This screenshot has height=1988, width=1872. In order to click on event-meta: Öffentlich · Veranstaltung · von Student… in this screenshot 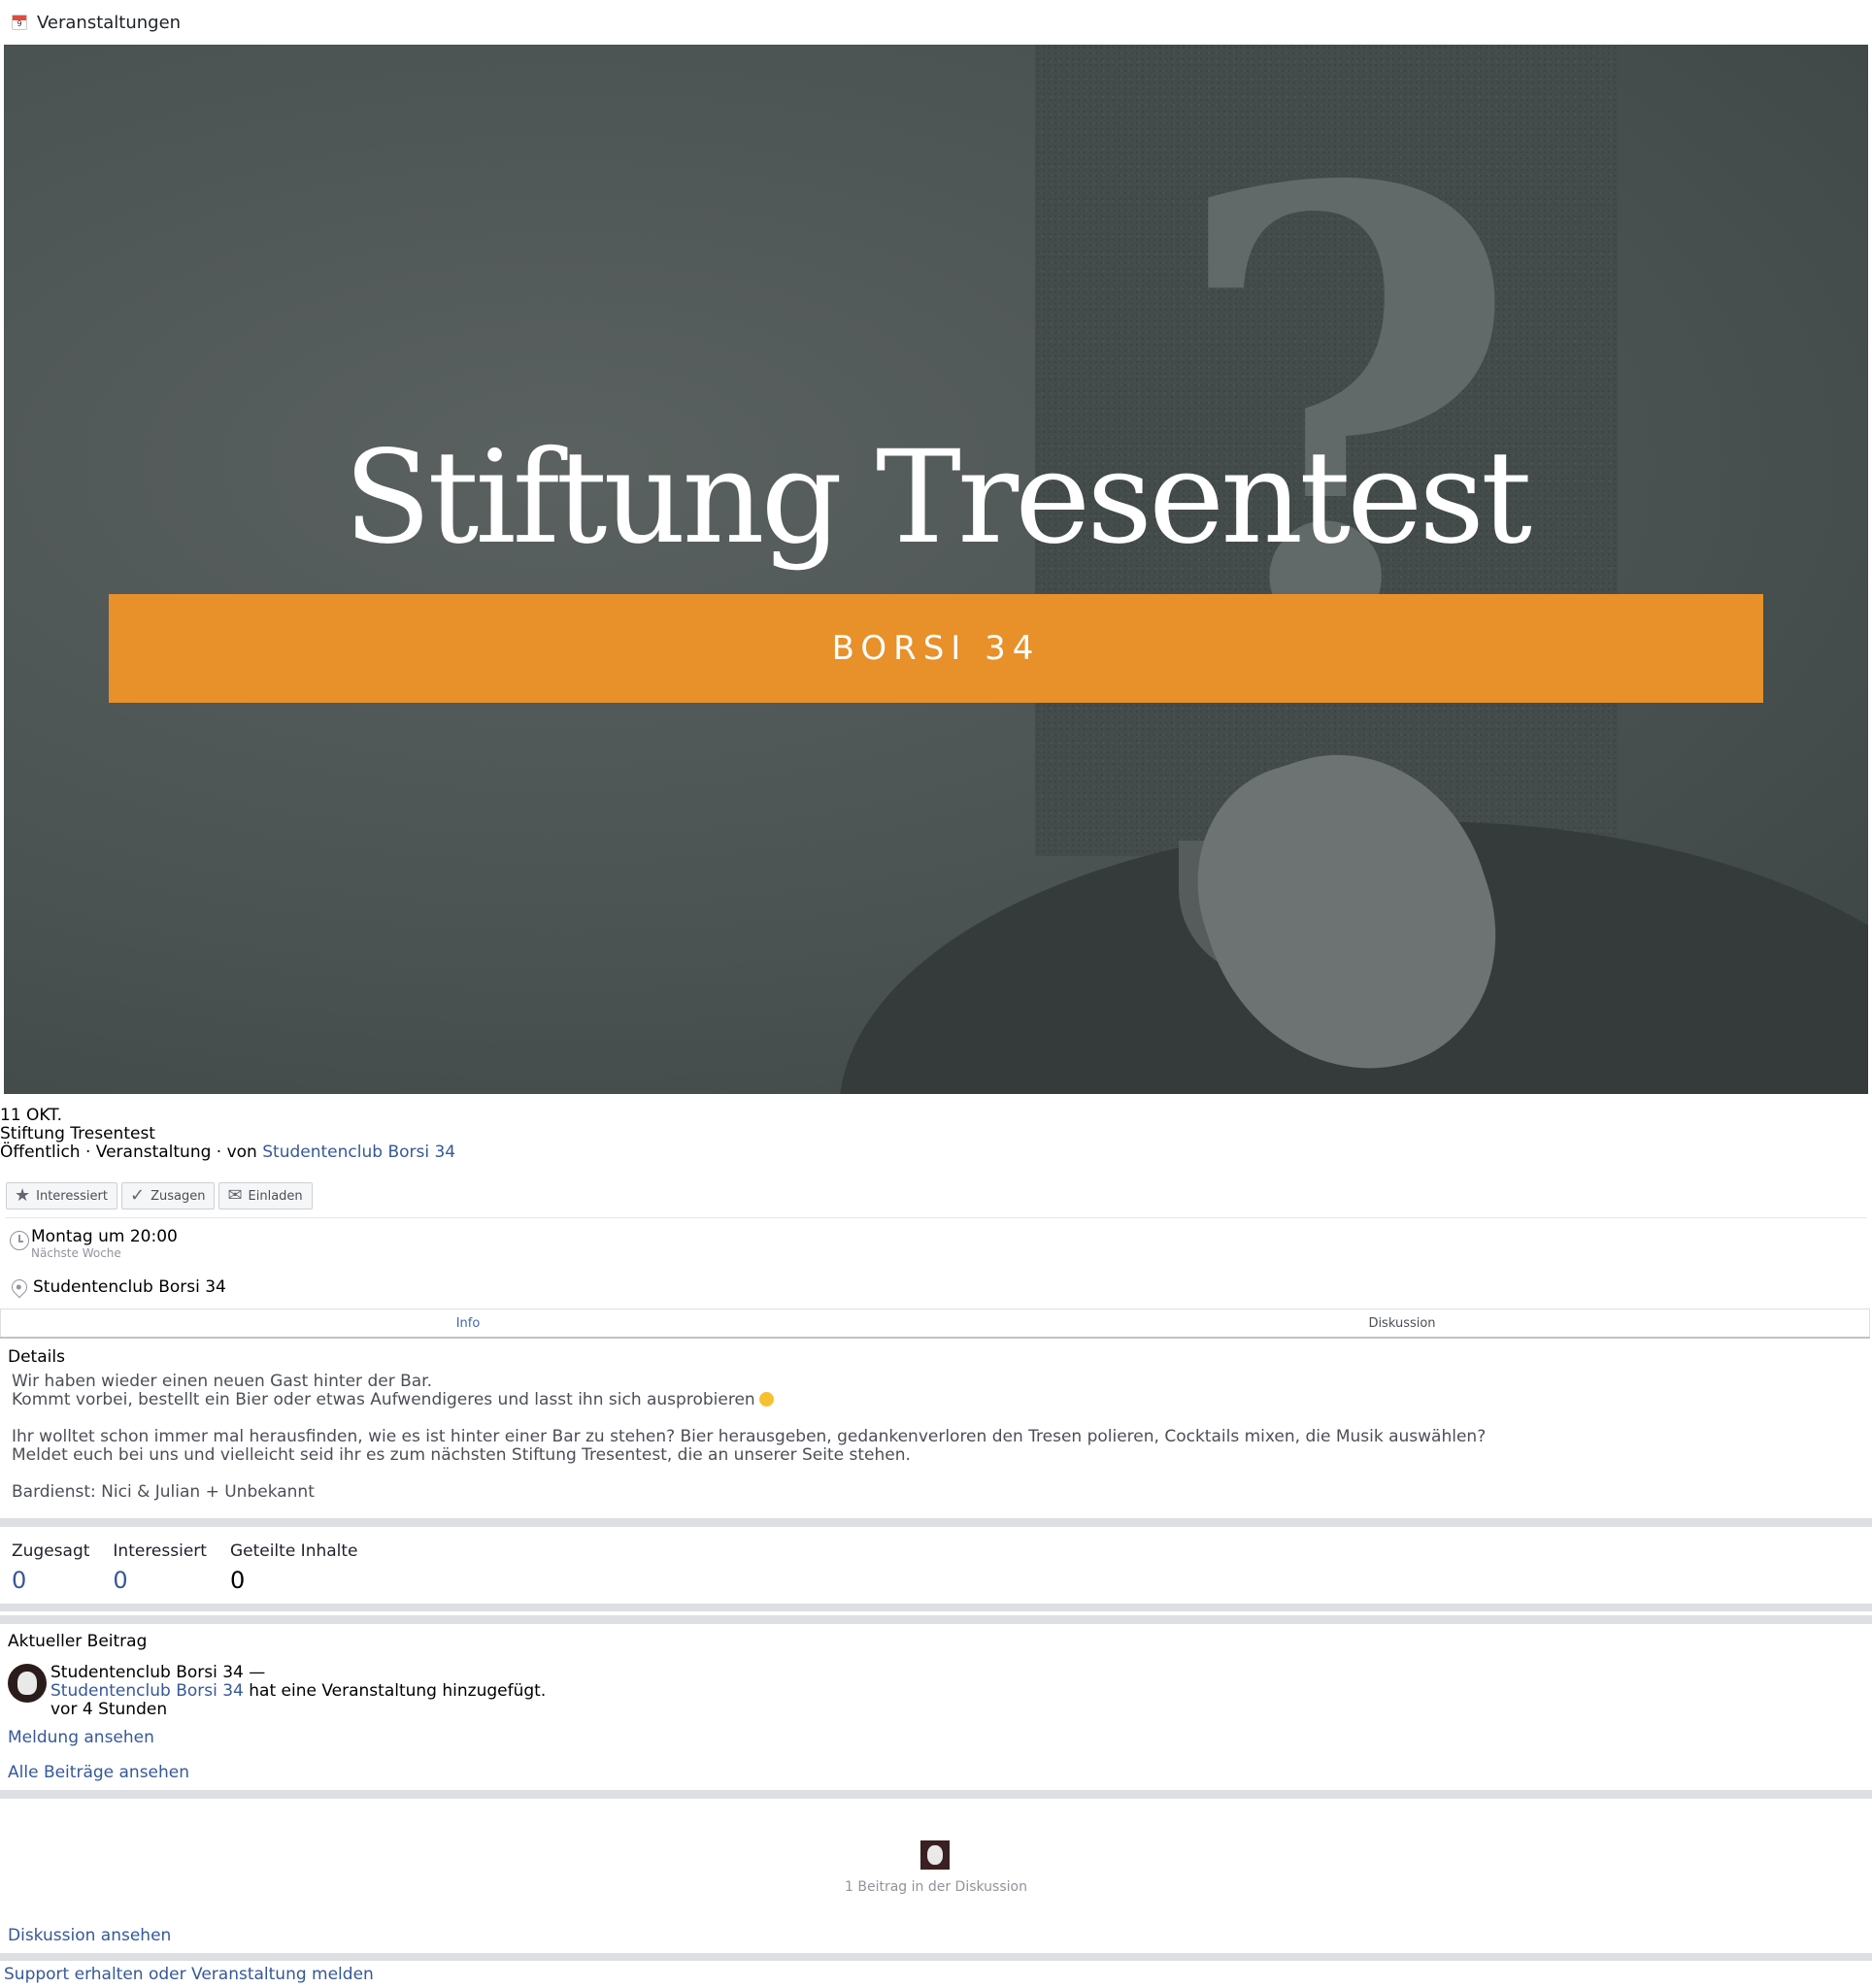, I will do `click(227, 1153)`.